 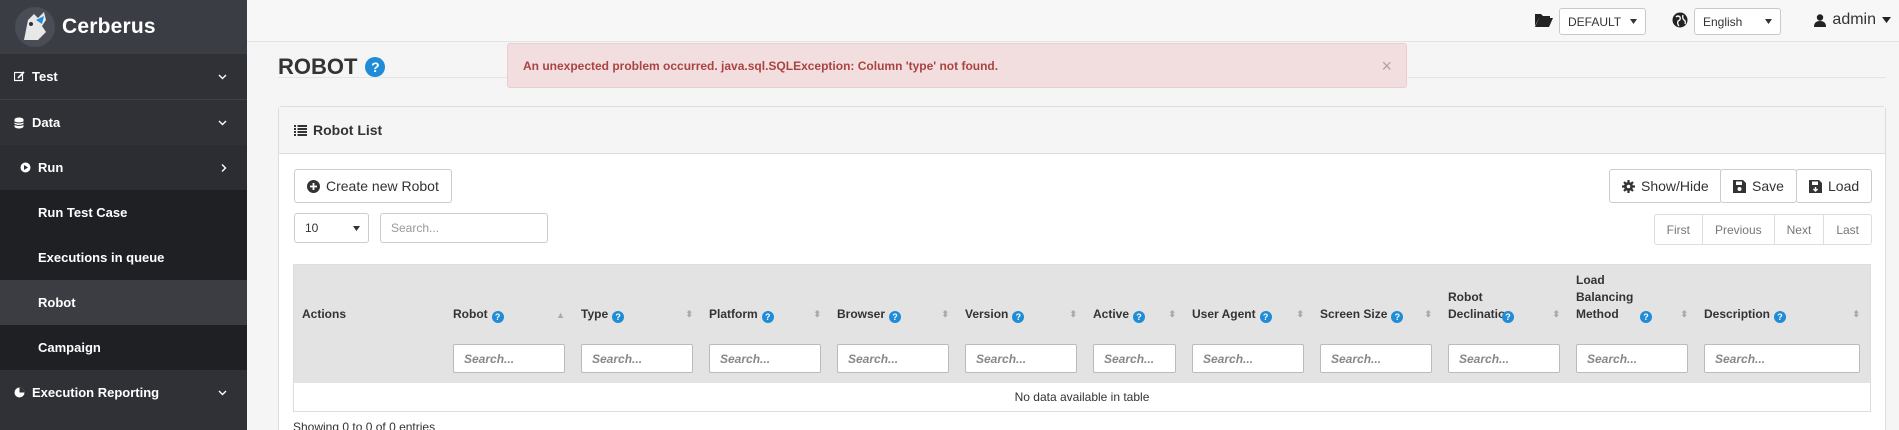 What do you see at coordinates (373, 186) in the screenshot?
I see `create-robot-button: Create new Robot` at bounding box center [373, 186].